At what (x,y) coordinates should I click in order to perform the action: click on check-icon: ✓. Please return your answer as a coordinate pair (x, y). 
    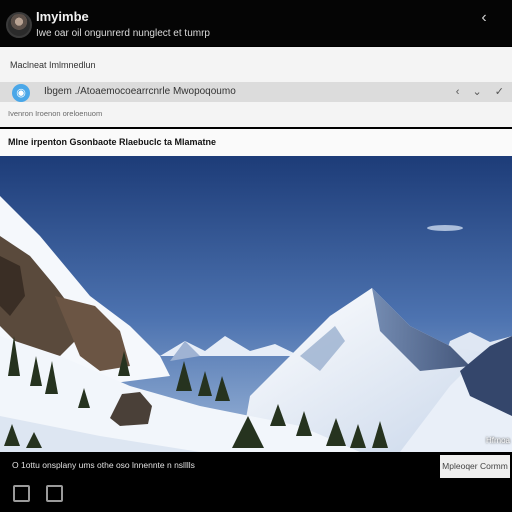
    Looking at the image, I should click on (499, 92).